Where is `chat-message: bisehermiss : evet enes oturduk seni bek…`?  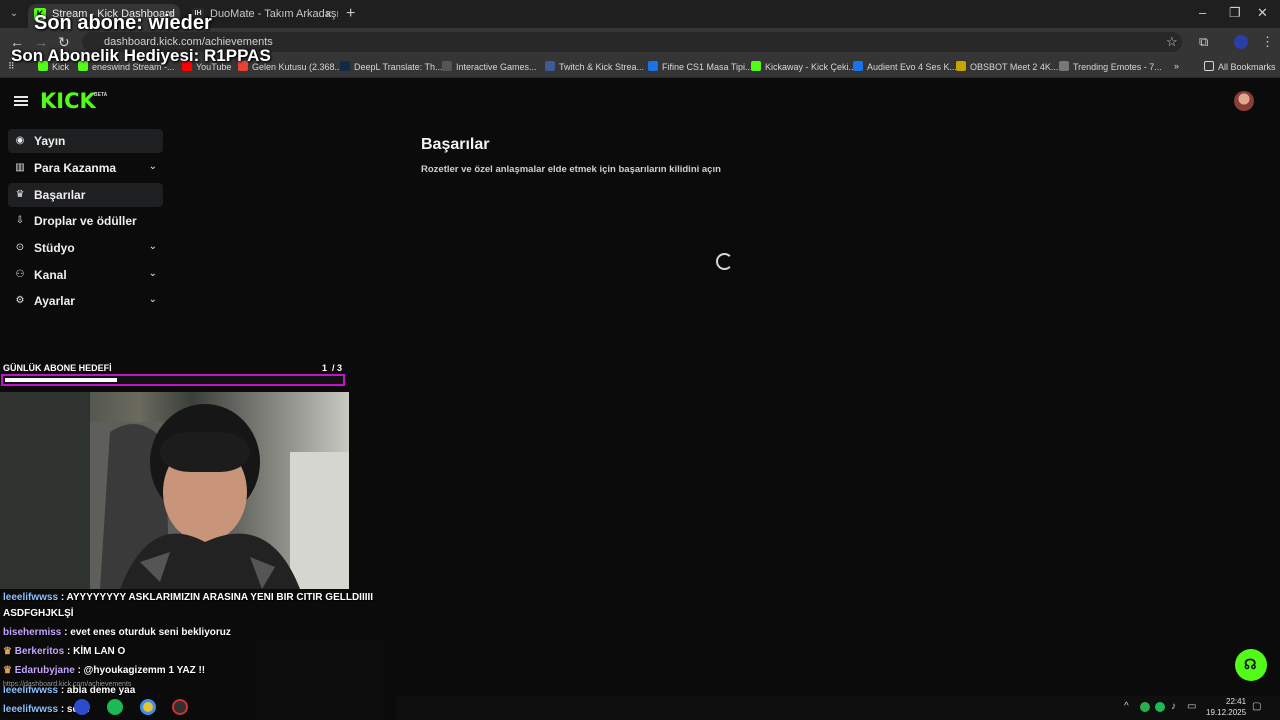
chat-message: bisehermiss : evet enes oturduk seni bek… is located at coordinates (117, 632).